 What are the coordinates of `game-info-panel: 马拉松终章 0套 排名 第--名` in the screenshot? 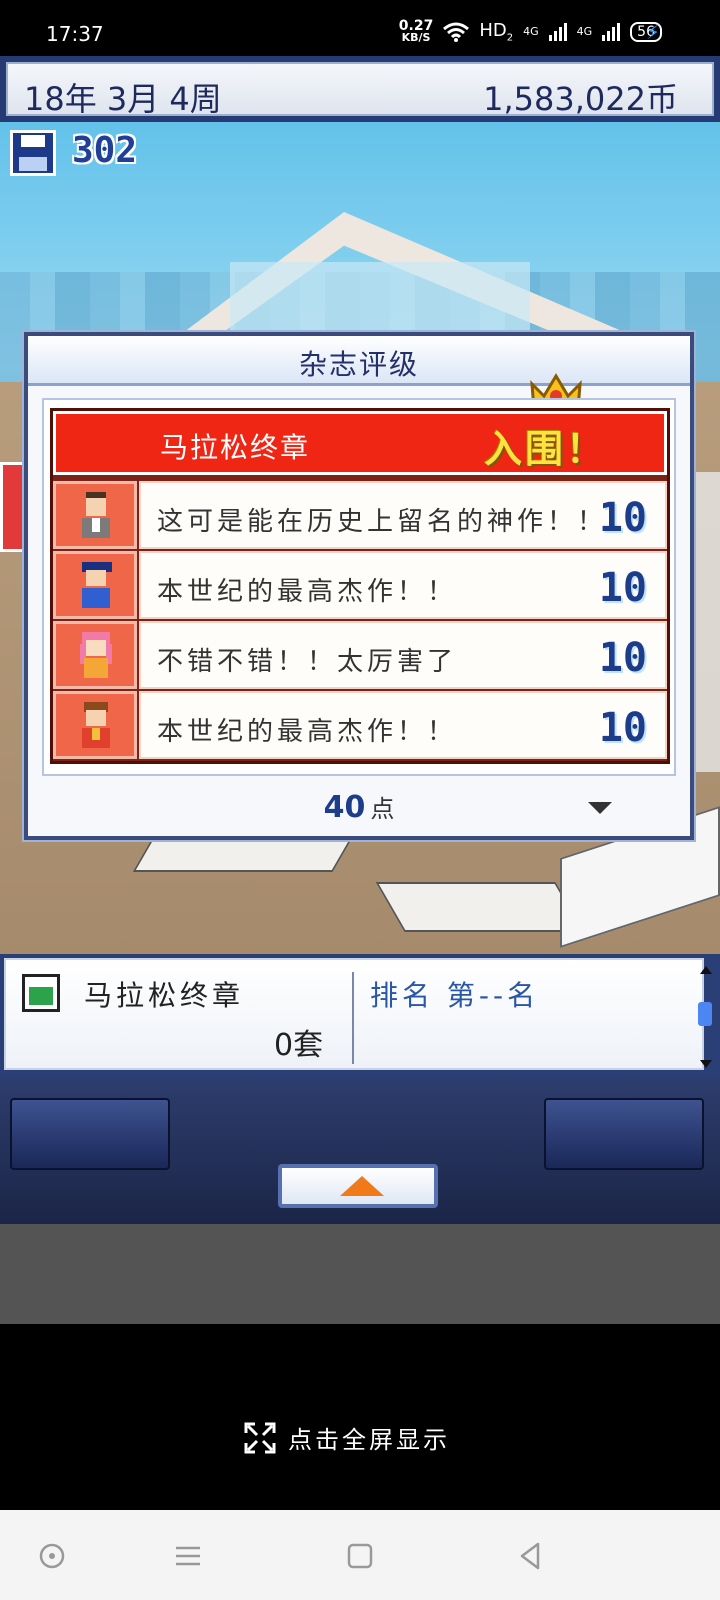 It's located at (360, 1016).